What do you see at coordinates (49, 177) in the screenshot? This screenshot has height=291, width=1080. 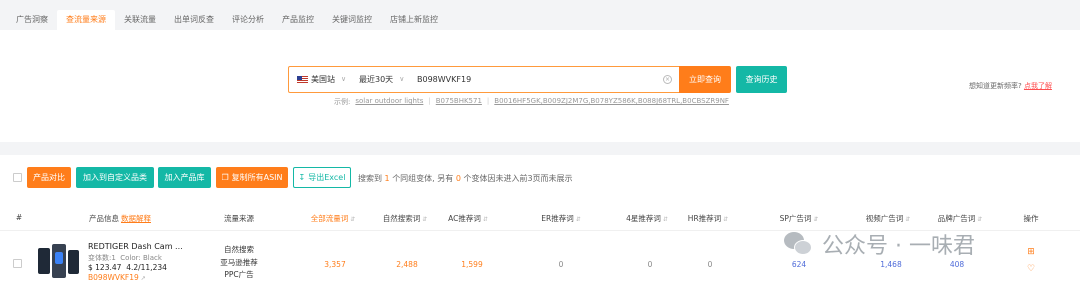 I see `compare-button: 产品对比` at bounding box center [49, 177].